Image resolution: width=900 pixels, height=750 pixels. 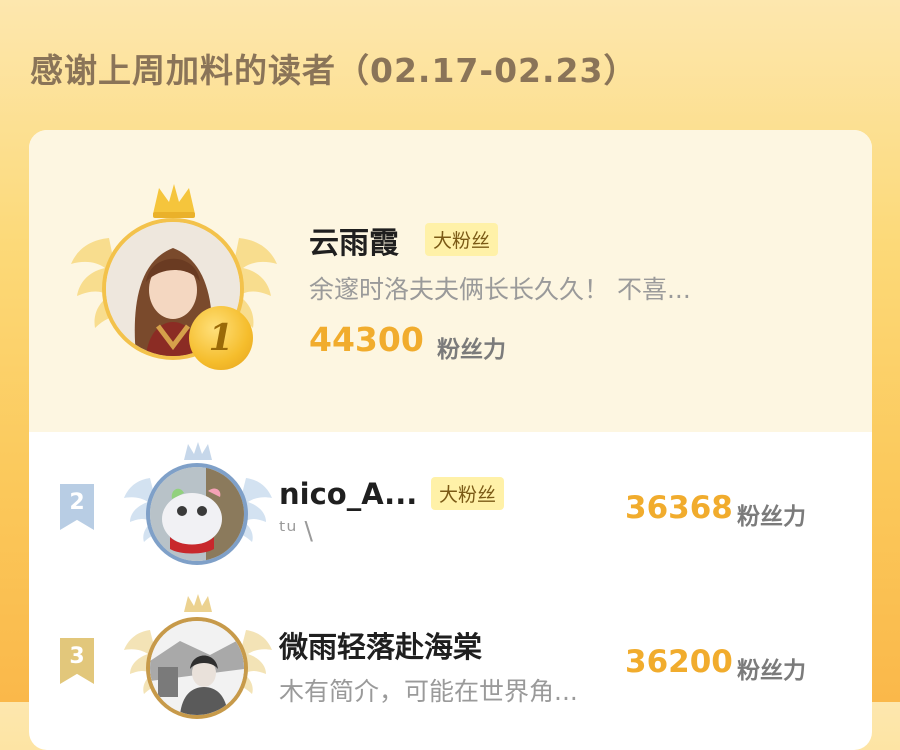 I want to click on fan-name: 微雨轻落赴海棠, so click(x=380, y=645).